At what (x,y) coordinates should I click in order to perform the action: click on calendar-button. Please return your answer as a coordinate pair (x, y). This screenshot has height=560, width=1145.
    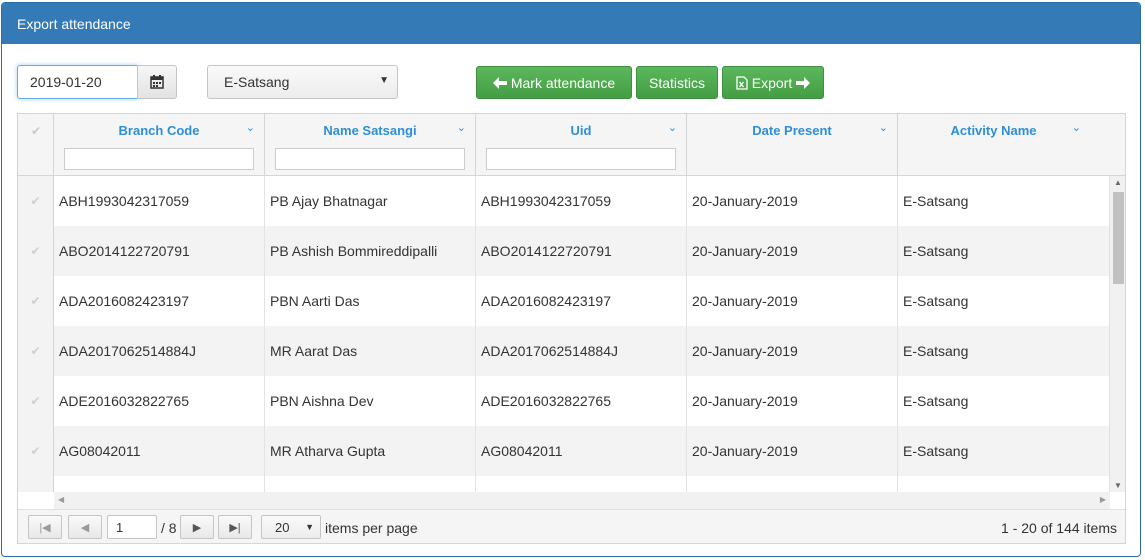
    Looking at the image, I should click on (157, 82).